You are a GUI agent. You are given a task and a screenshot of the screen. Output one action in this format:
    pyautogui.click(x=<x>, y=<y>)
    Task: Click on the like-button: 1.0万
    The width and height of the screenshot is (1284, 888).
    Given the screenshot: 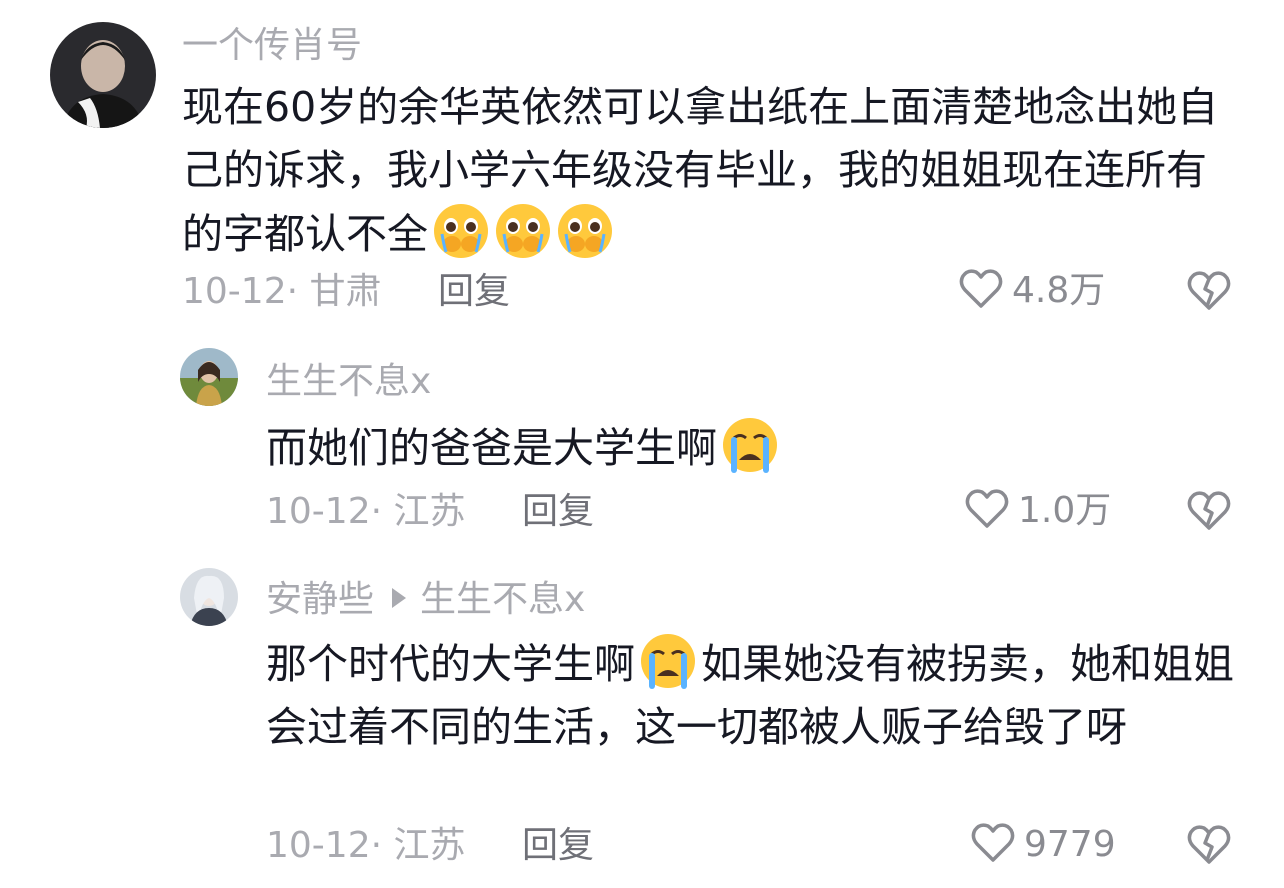 What is the action you would take?
    pyautogui.click(x=1037, y=511)
    